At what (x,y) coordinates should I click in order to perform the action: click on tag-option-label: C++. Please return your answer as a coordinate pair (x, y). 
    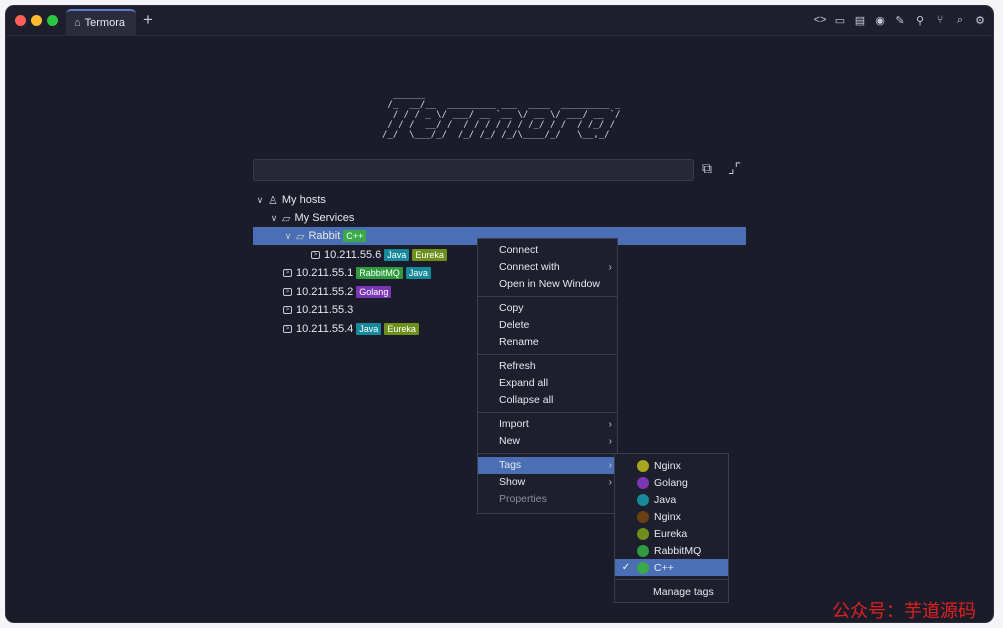
    Looking at the image, I should click on (664, 567).